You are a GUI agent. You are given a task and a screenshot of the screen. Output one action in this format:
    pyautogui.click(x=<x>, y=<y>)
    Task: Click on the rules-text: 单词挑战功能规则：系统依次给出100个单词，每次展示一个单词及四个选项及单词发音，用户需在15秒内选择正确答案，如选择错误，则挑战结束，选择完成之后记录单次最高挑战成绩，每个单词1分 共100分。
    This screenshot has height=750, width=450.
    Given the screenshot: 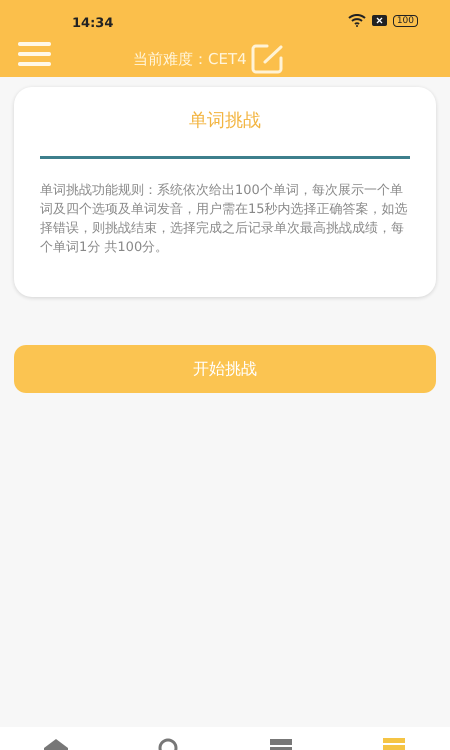 What is the action you would take?
    pyautogui.click(x=224, y=219)
    